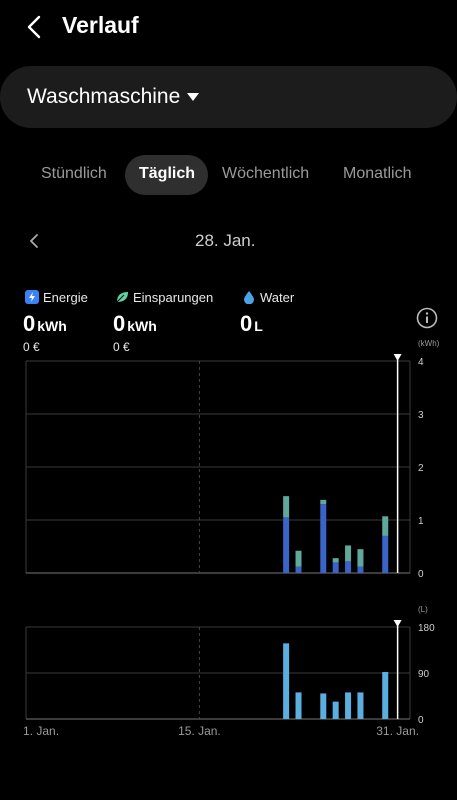  I want to click on water-label: Water, so click(277, 297).